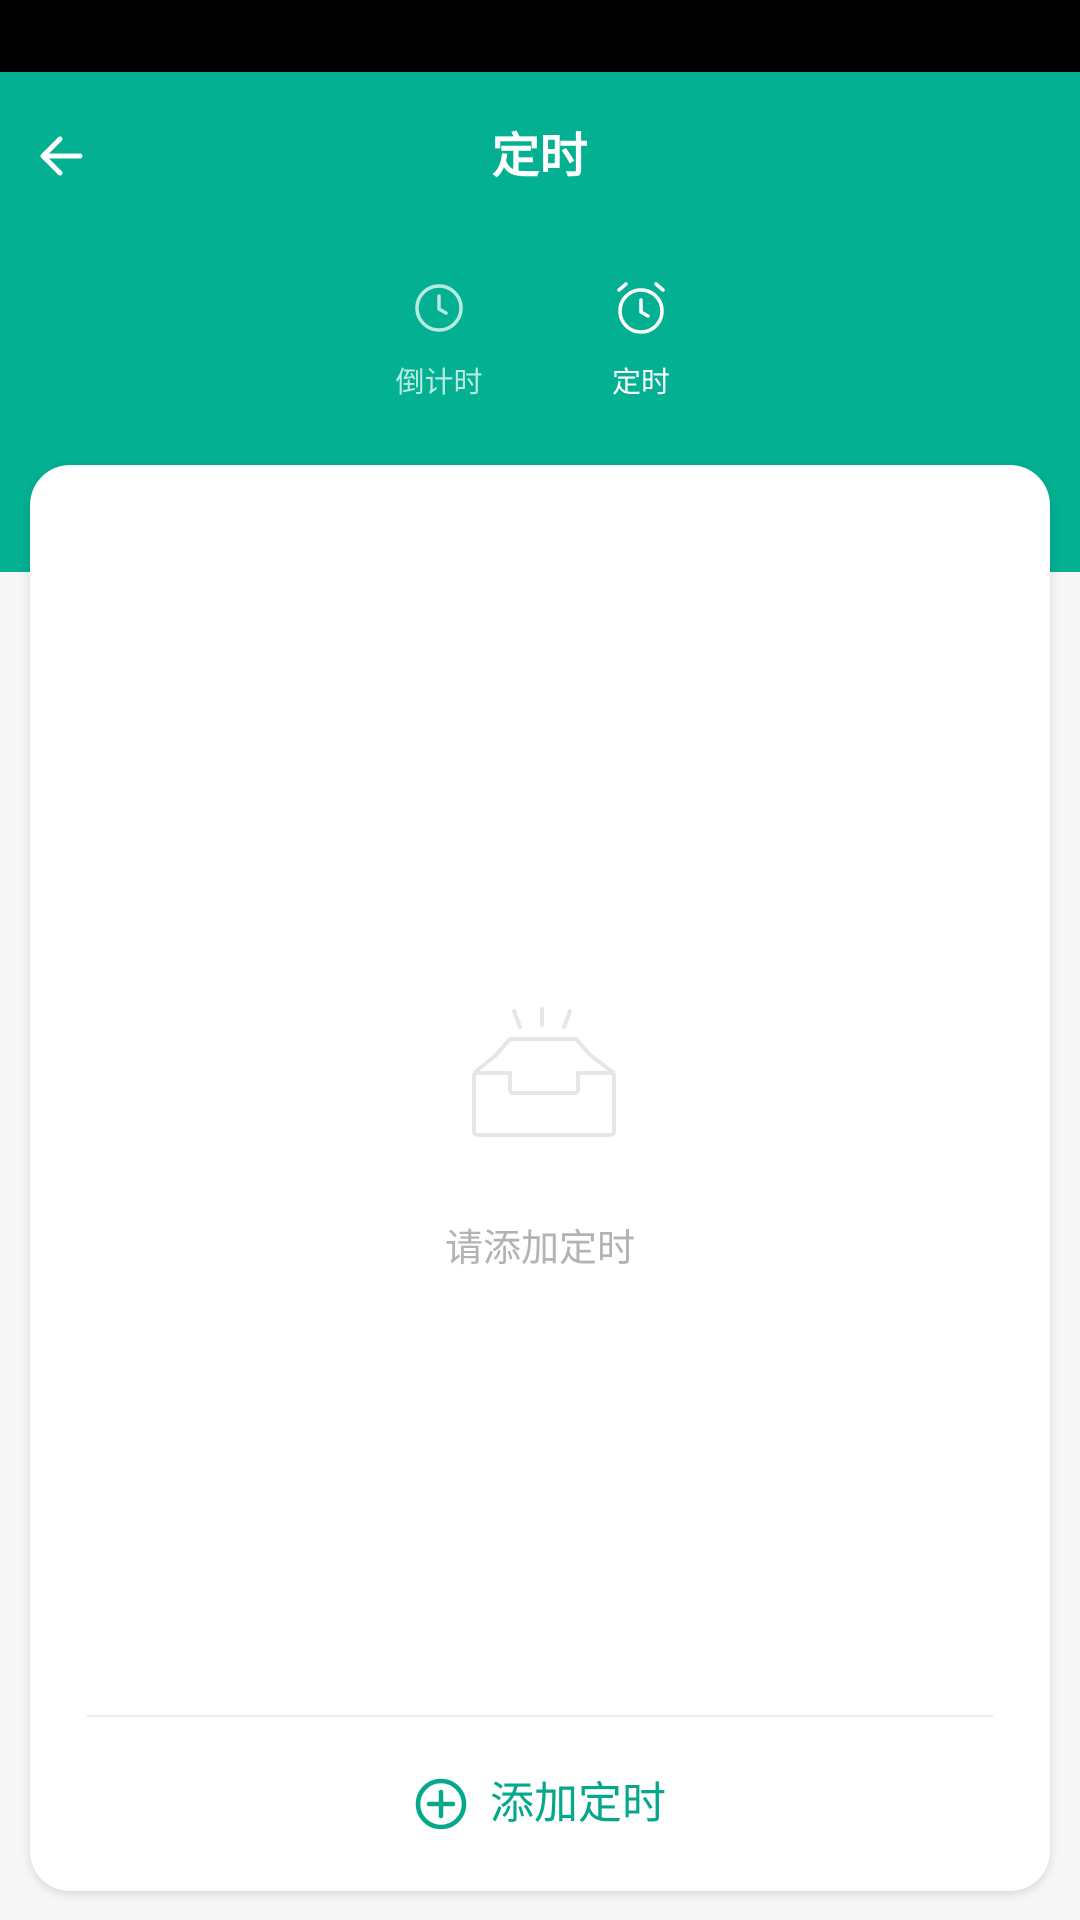 Image resolution: width=1080 pixels, height=1920 pixels. I want to click on add-timer-label: 添加定时, so click(578, 1803).